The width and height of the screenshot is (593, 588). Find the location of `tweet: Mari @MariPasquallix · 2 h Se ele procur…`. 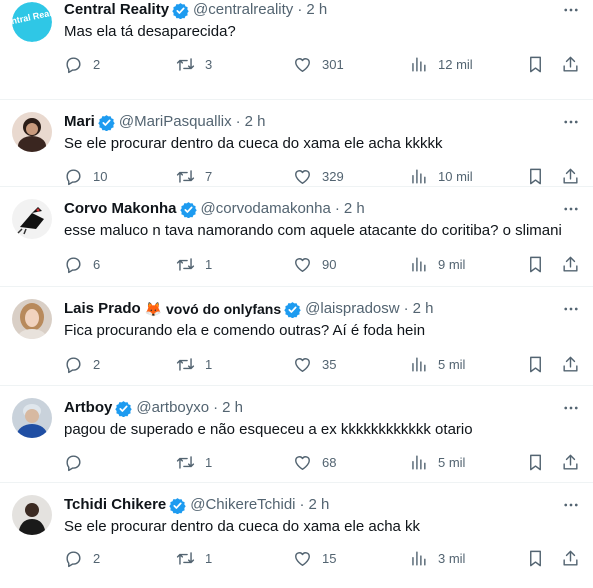

tweet: Mari @MariPasquallix · 2 h Se ele procur… is located at coordinates (296, 143).